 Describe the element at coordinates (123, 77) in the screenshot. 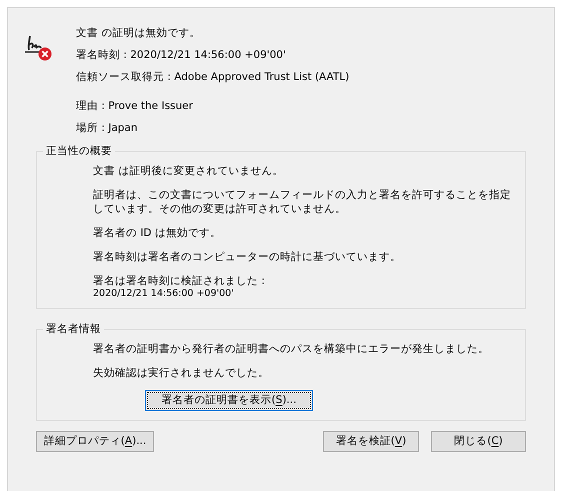

I see `field-label: 信頼ソース取得元 :` at that location.